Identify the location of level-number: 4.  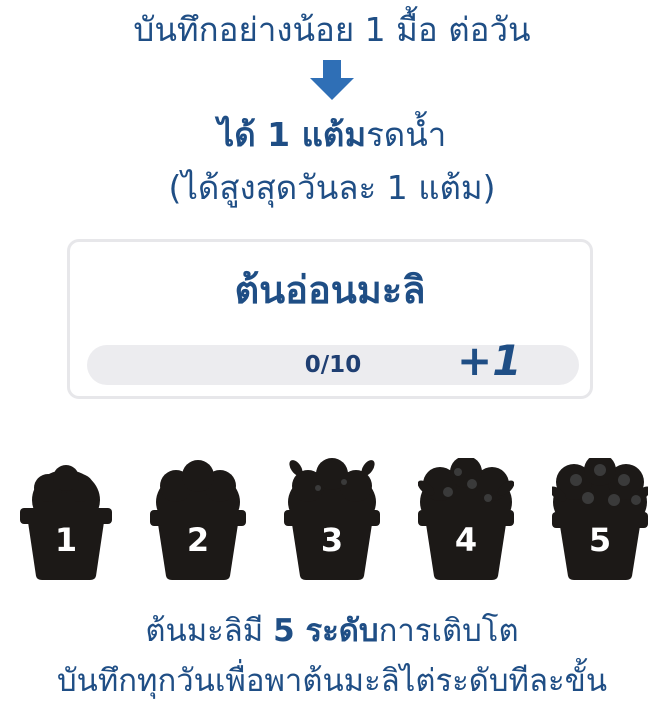
(466, 540).